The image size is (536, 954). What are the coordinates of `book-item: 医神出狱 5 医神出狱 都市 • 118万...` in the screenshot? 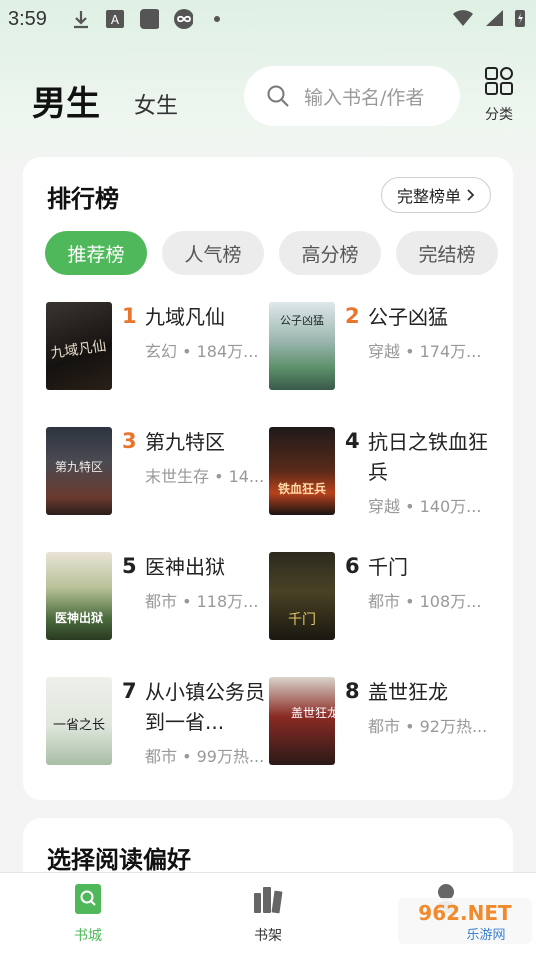 It's located at (157, 602).